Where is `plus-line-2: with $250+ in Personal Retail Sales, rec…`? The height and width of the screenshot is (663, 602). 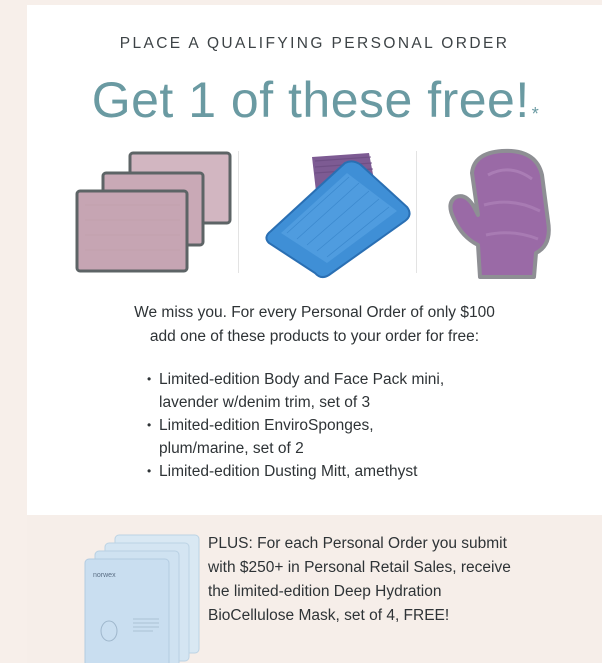
plus-line-2: with $250+ in Personal Retail Sales, rec… is located at coordinates (359, 567).